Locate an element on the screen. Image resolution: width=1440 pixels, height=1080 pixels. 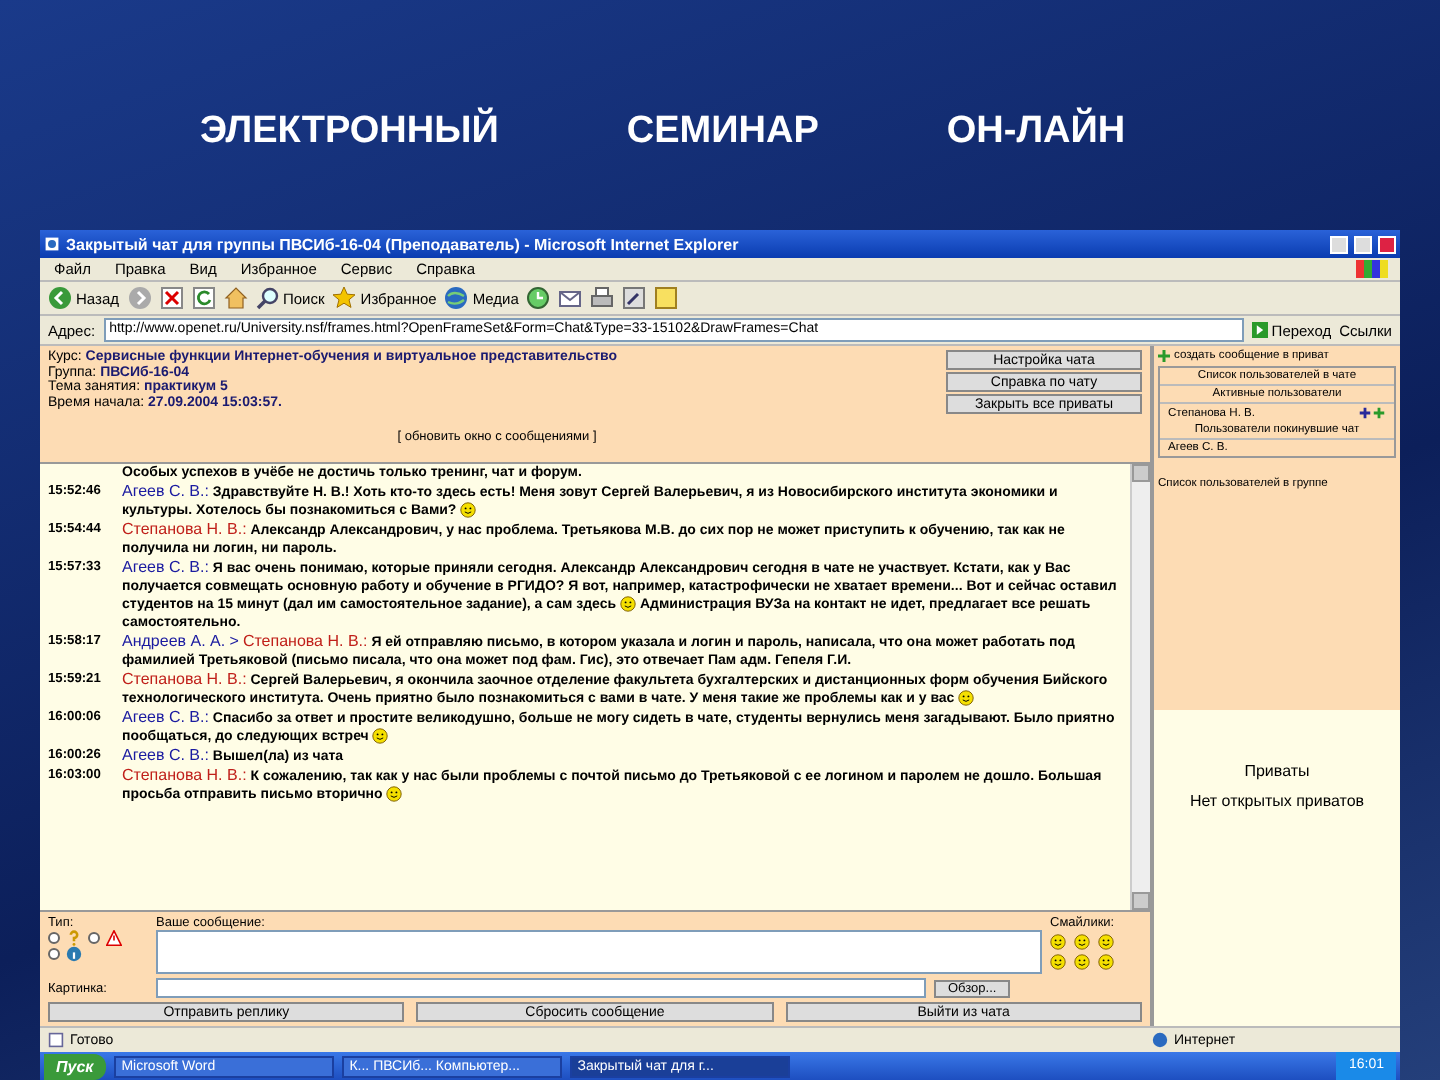
info-icon is located at coordinates (74, 954).